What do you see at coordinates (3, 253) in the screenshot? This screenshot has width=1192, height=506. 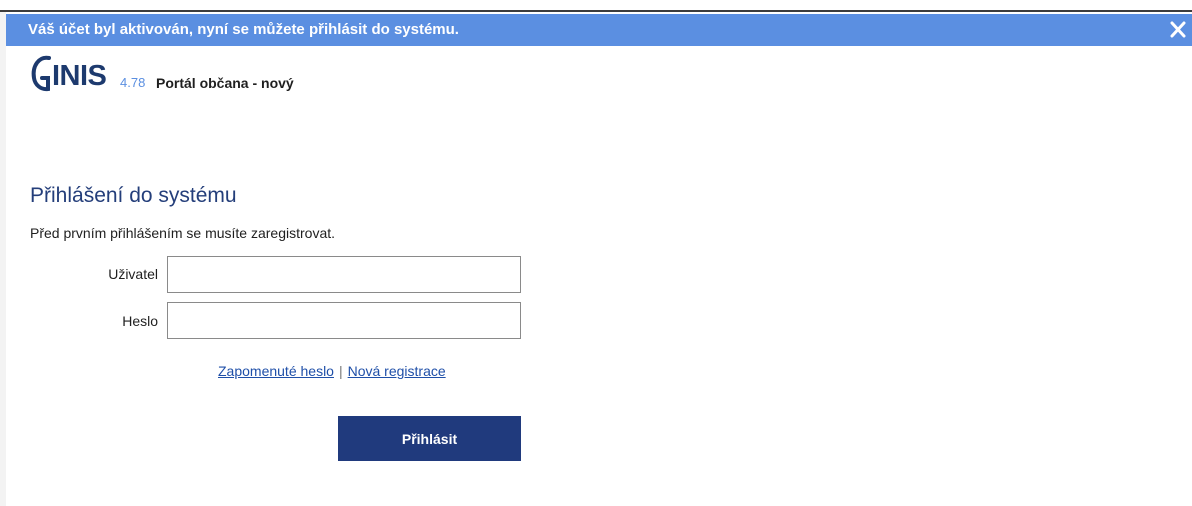 I see `left-edge` at bounding box center [3, 253].